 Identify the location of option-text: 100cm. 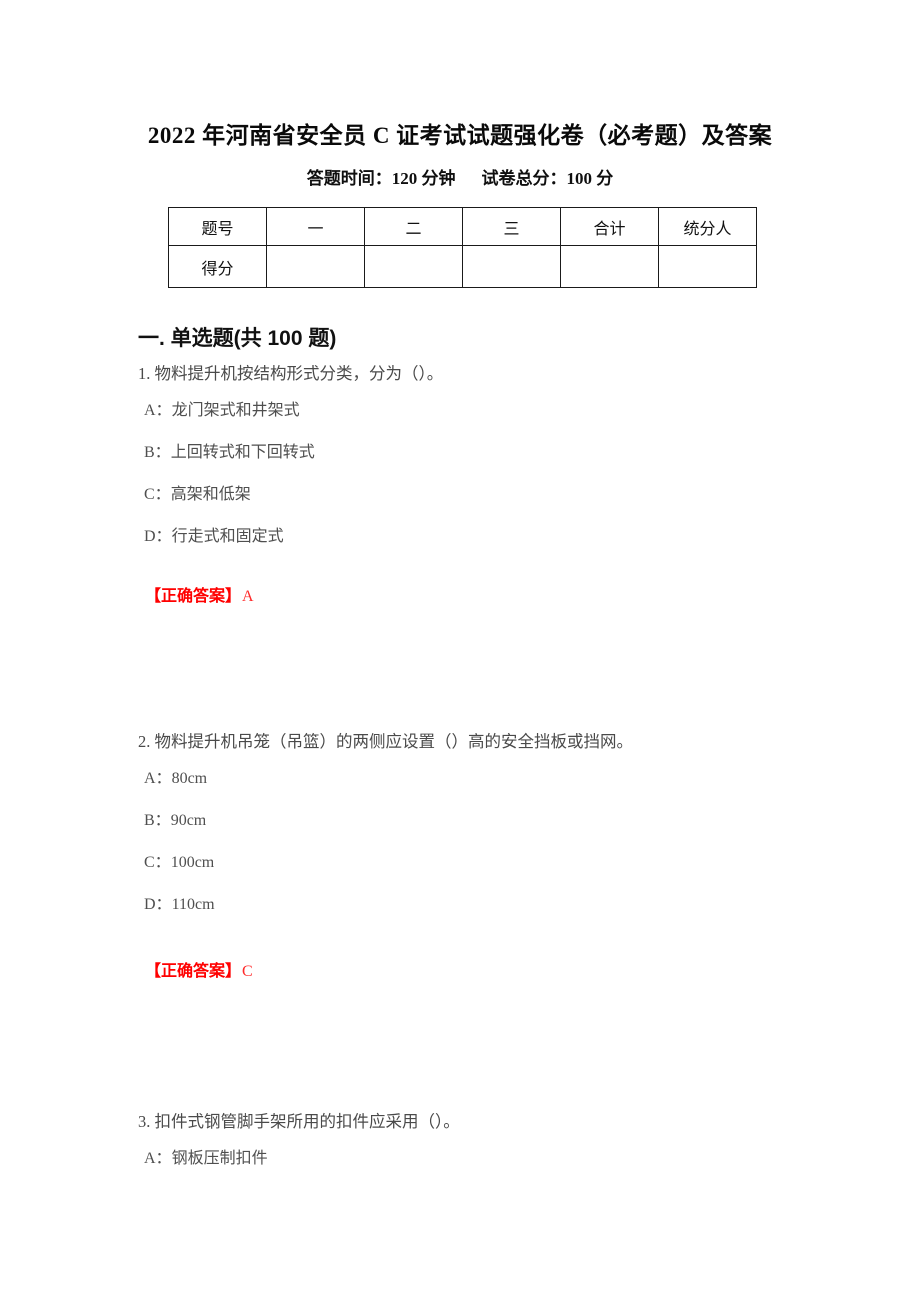
(192, 862).